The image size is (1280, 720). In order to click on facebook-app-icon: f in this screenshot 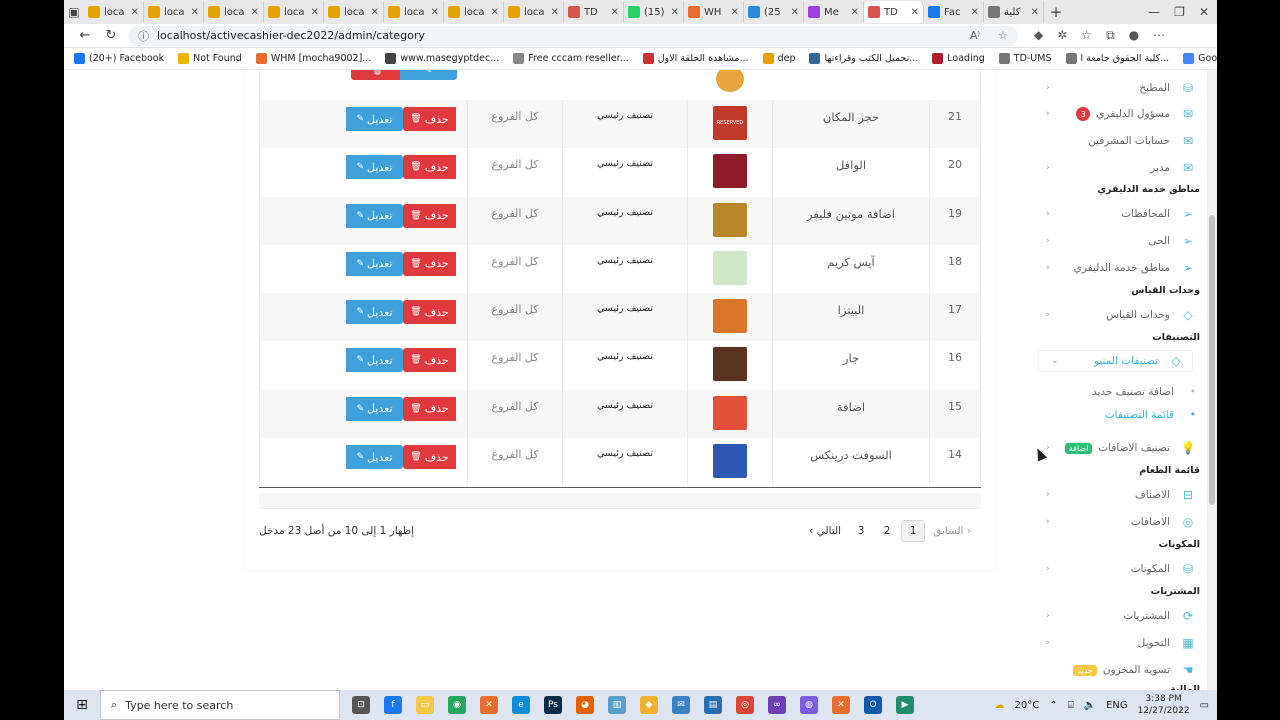, I will do `click(393, 705)`.